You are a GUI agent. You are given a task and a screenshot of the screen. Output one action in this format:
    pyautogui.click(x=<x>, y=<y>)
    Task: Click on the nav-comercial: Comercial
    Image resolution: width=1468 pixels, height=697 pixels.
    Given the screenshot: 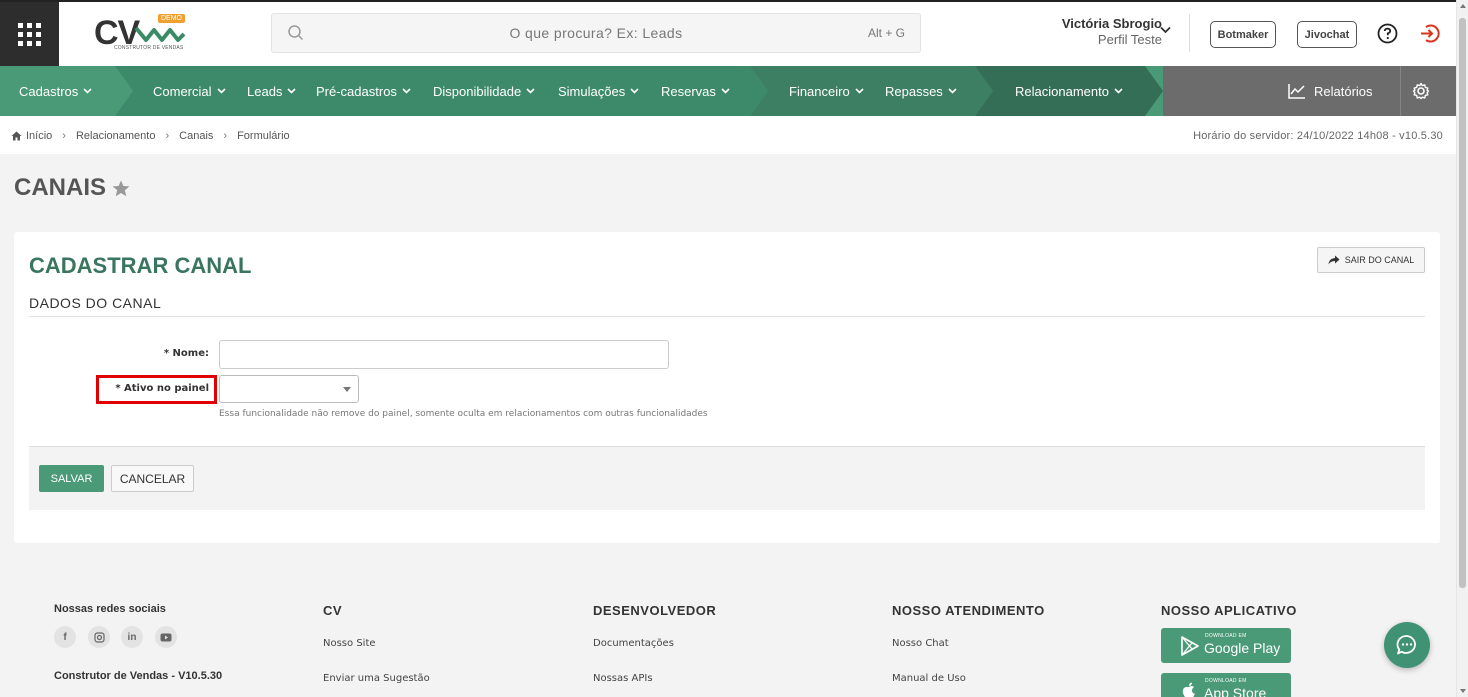 What is the action you would take?
    pyautogui.click(x=189, y=91)
    